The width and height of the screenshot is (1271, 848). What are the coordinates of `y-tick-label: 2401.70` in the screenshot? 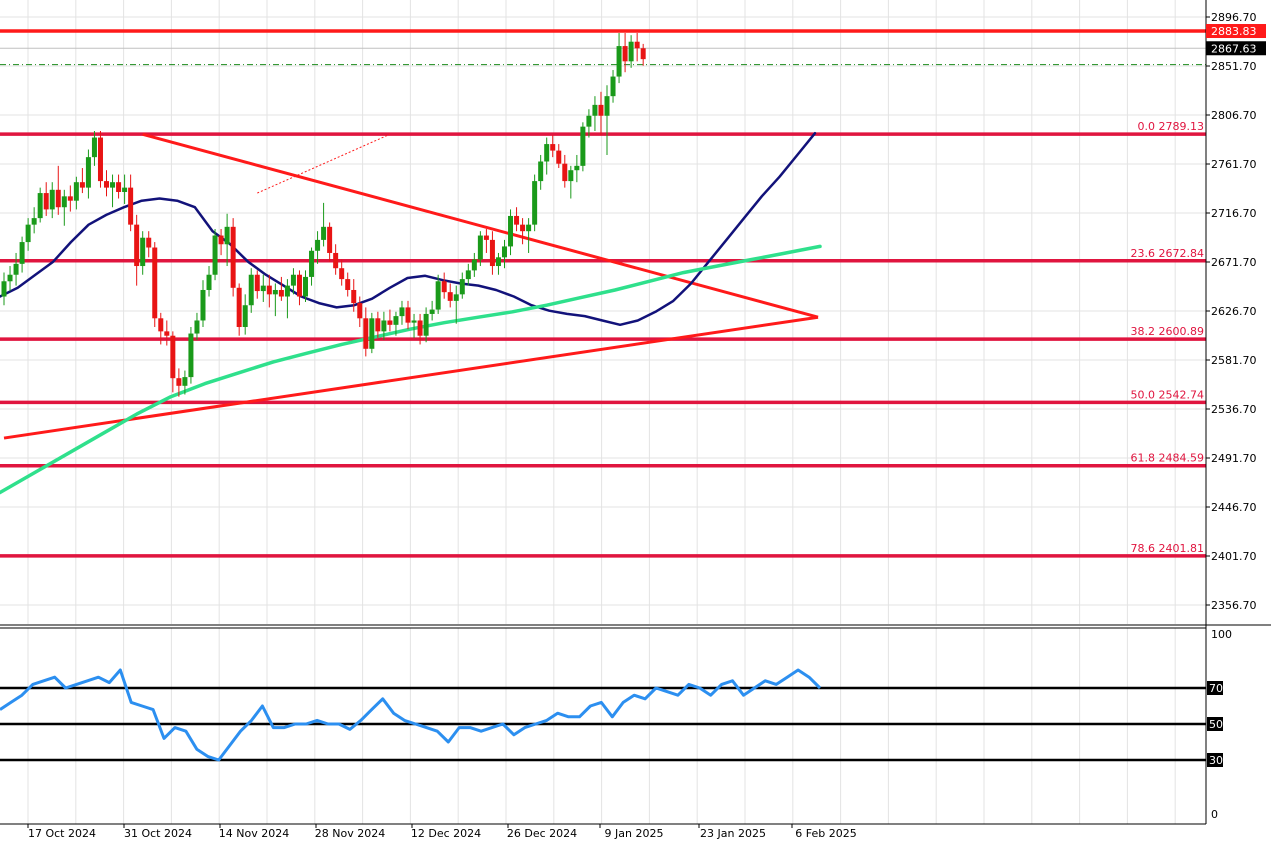 It's located at (1234, 556).